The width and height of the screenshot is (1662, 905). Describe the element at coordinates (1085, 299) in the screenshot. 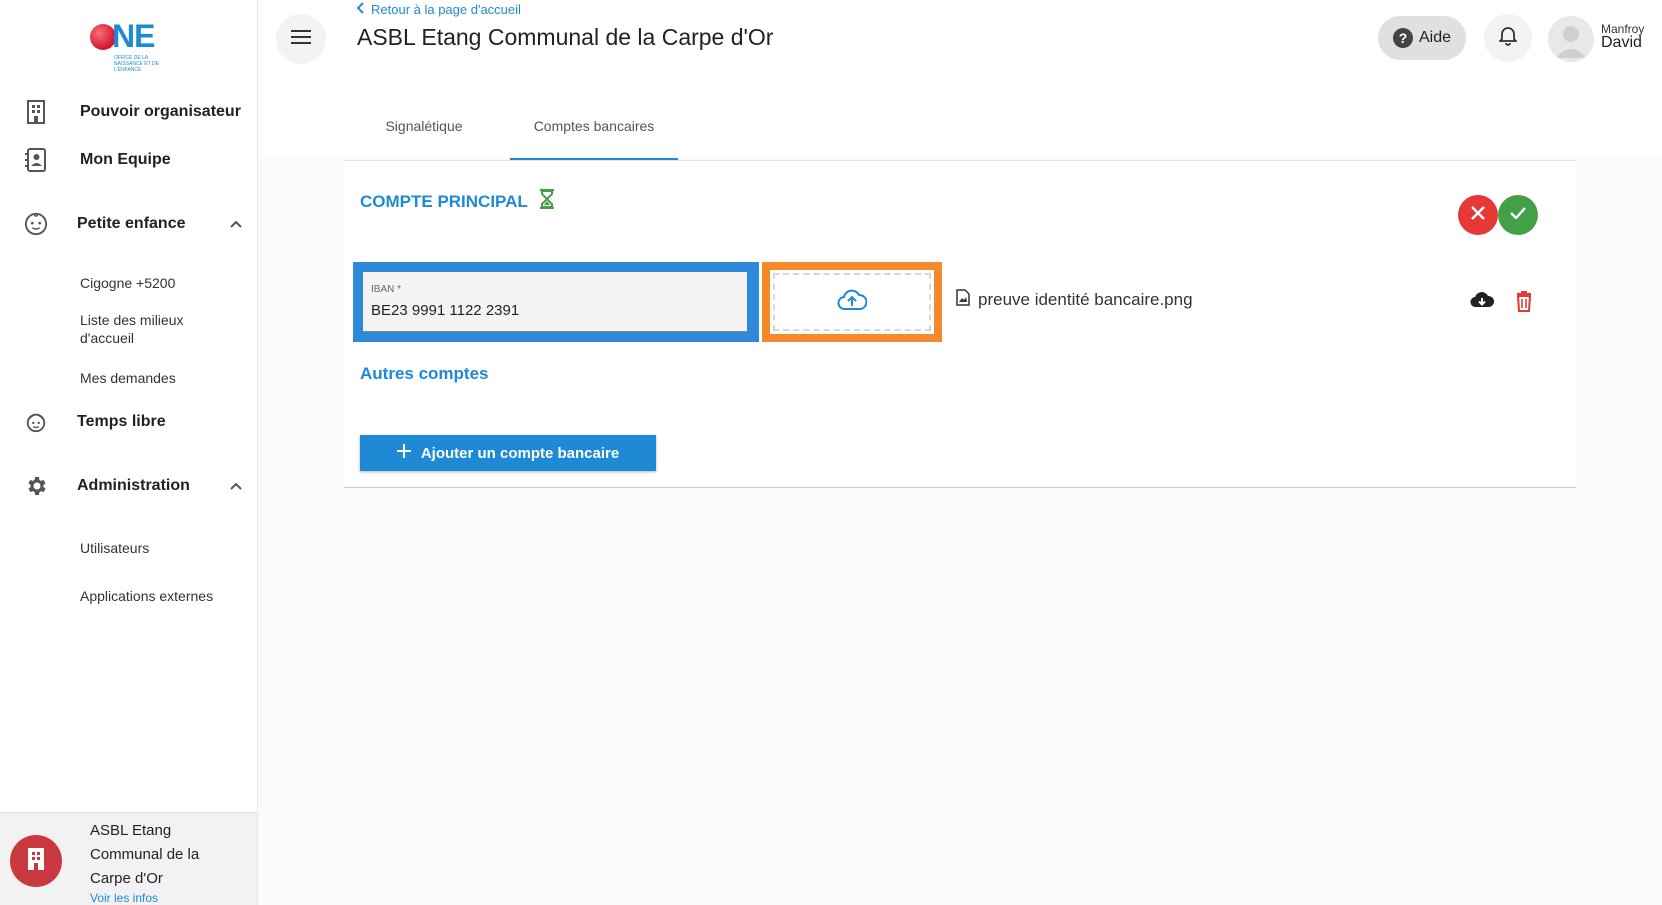

I see `file-name: preuve identité bancaire.png` at that location.